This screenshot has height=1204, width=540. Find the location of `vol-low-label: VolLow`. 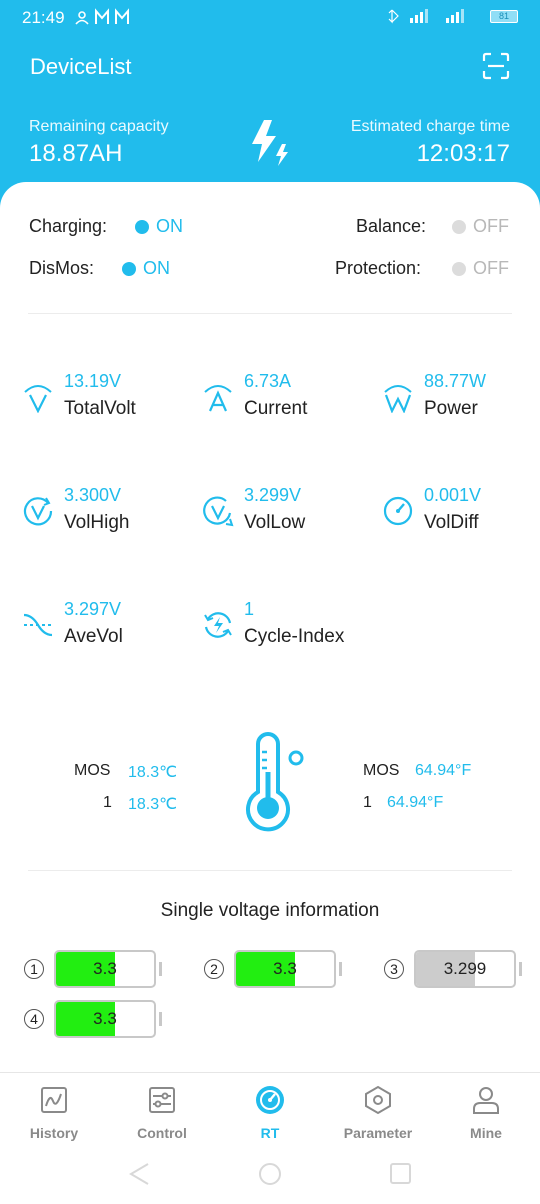

vol-low-label: VolLow is located at coordinates (275, 522).